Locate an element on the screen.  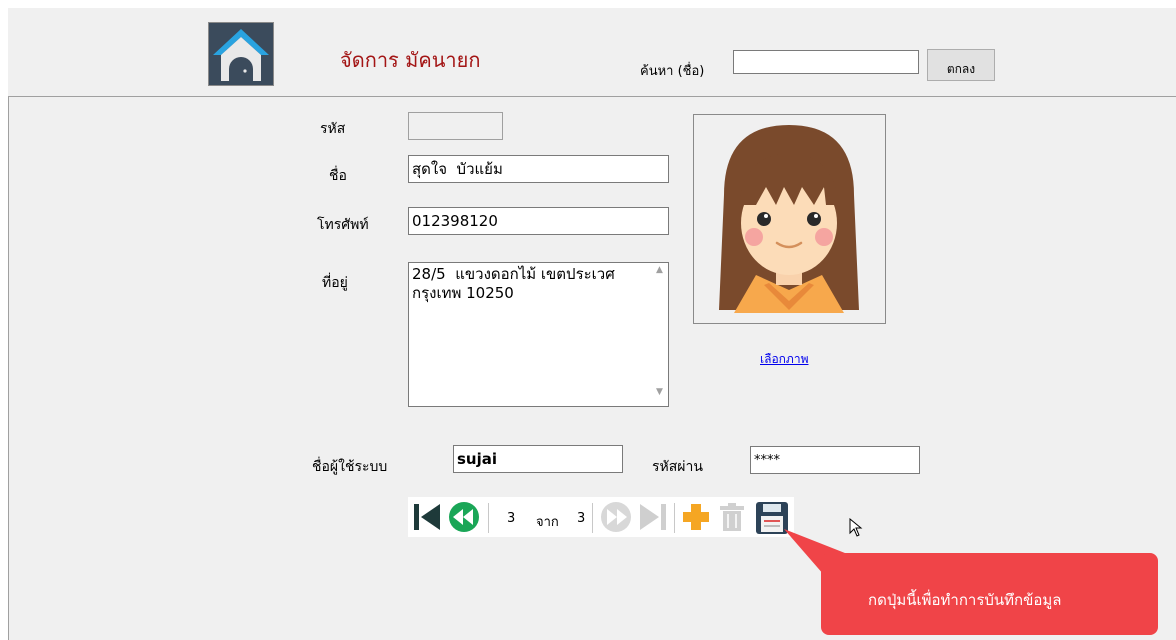
current-record: 3 is located at coordinates (511, 518).